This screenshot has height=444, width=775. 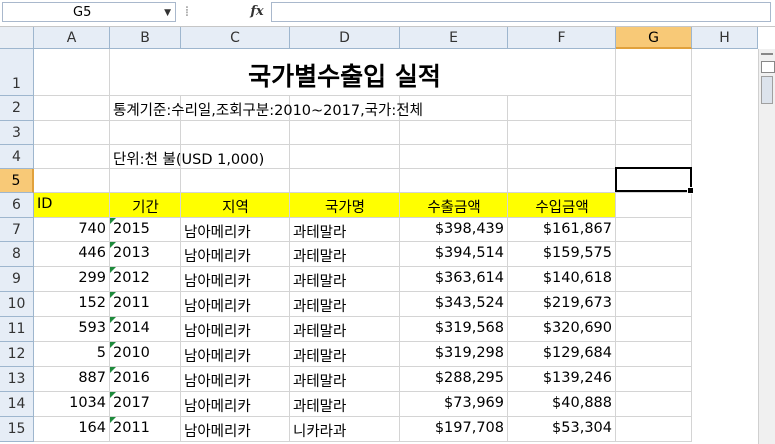 What do you see at coordinates (766, 246) in the screenshot?
I see `vertical-scrollbar` at bounding box center [766, 246].